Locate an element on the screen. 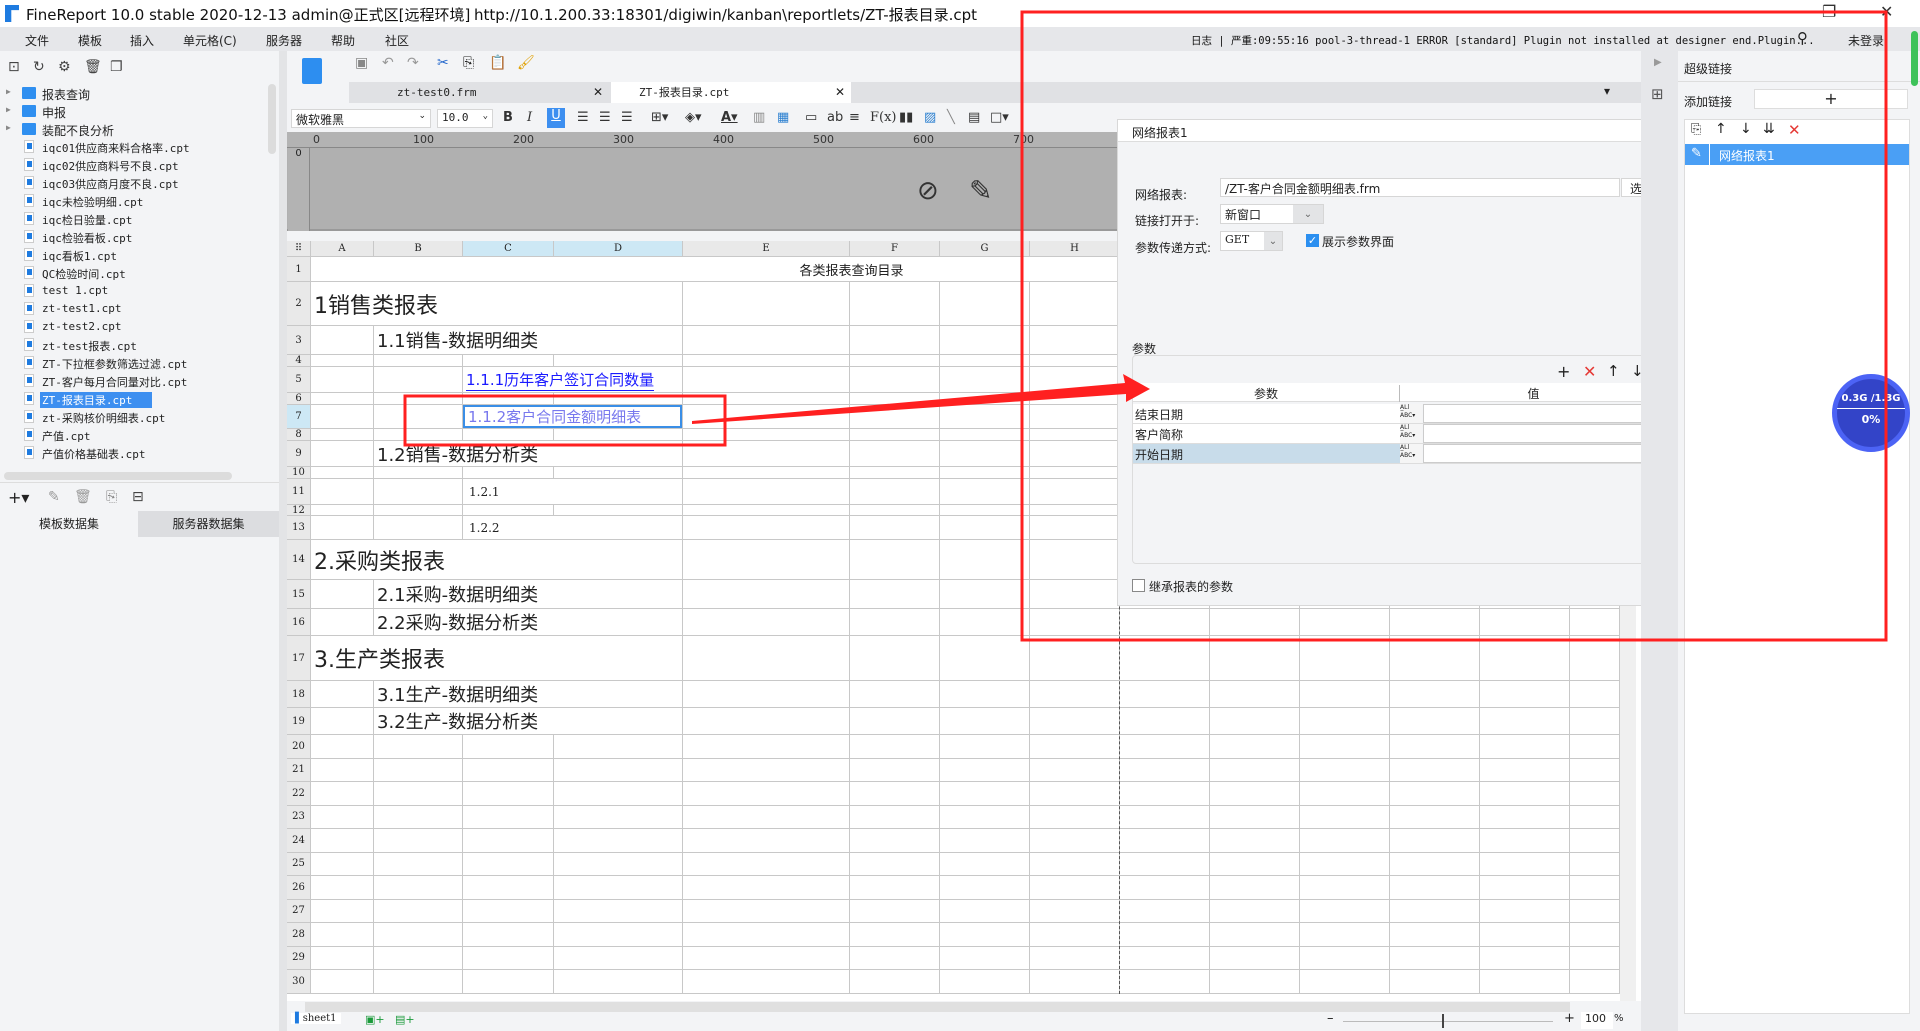 Image resolution: width=1920 pixels, height=1031 pixels. row-header: 30 is located at coordinates (299, 982).